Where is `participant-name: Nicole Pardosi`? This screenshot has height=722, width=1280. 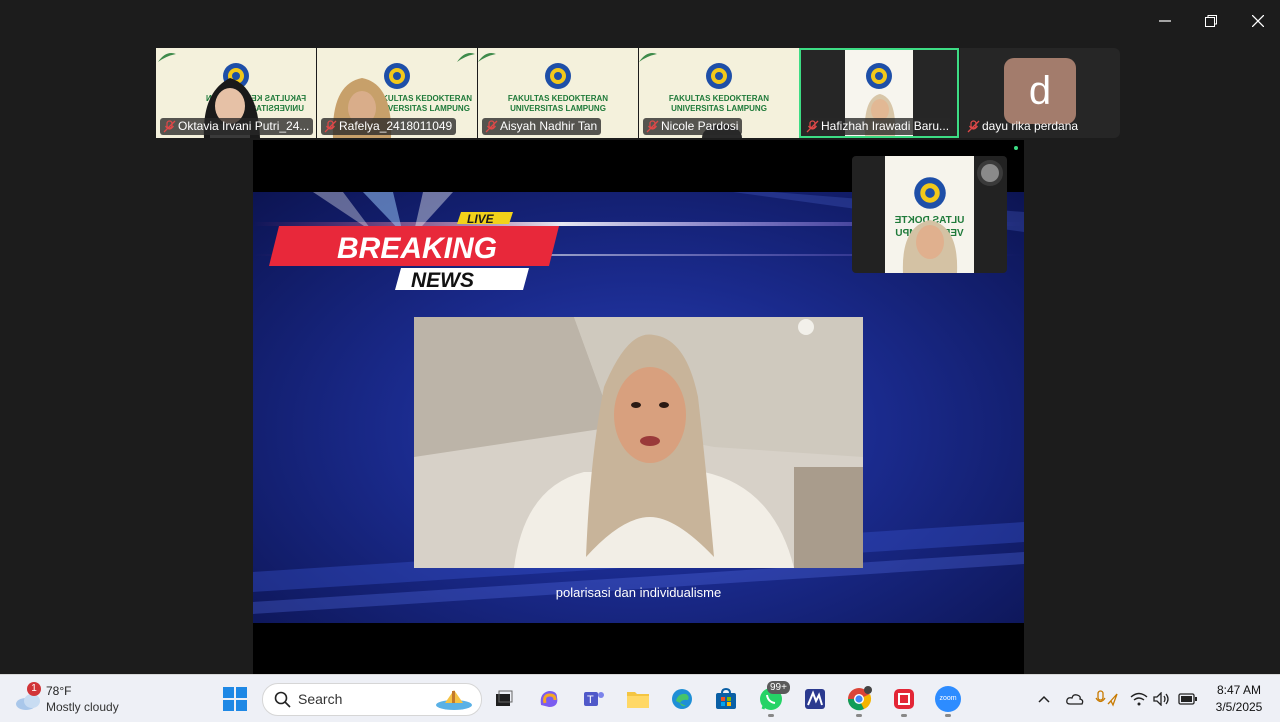
participant-name: Nicole Pardosi is located at coordinates (700, 126).